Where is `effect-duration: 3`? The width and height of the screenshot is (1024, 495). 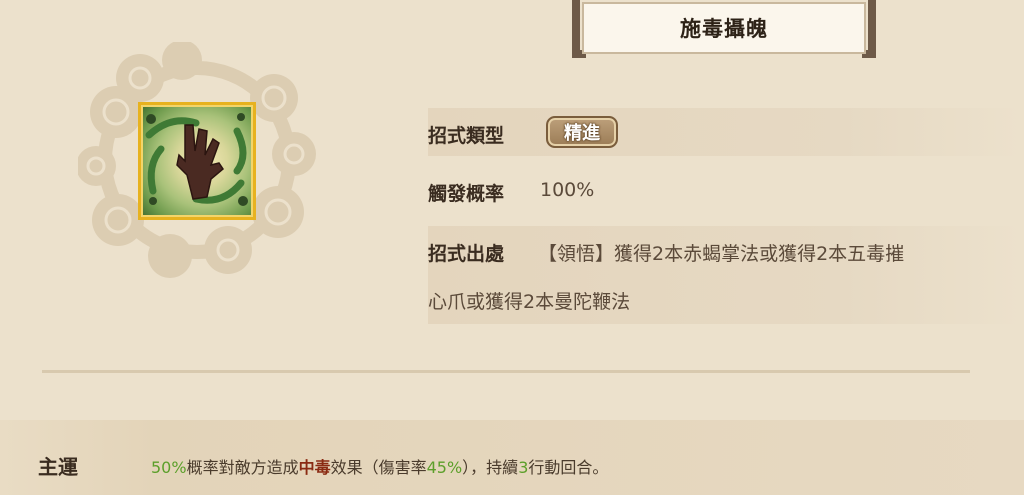 effect-duration: 3 is located at coordinates (523, 467).